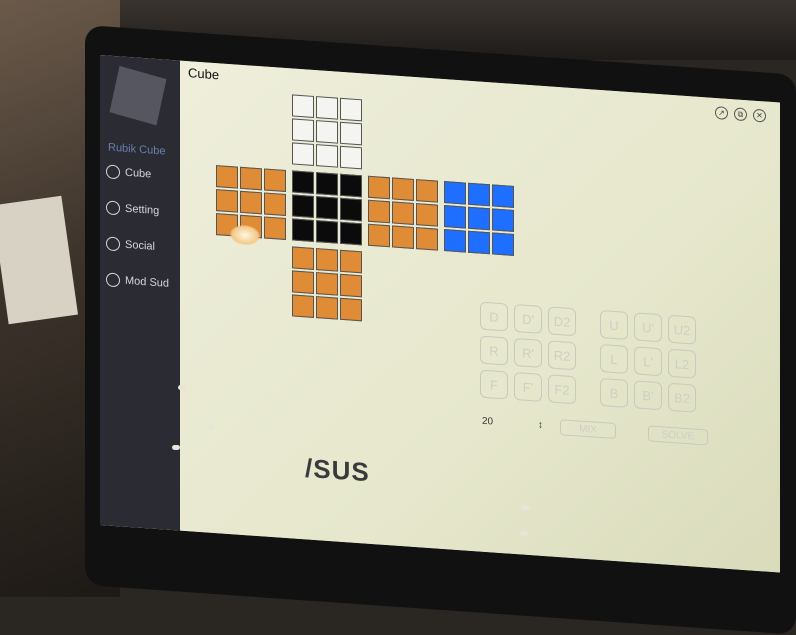  I want to click on mix-stepper-icon: ↕, so click(540, 425).